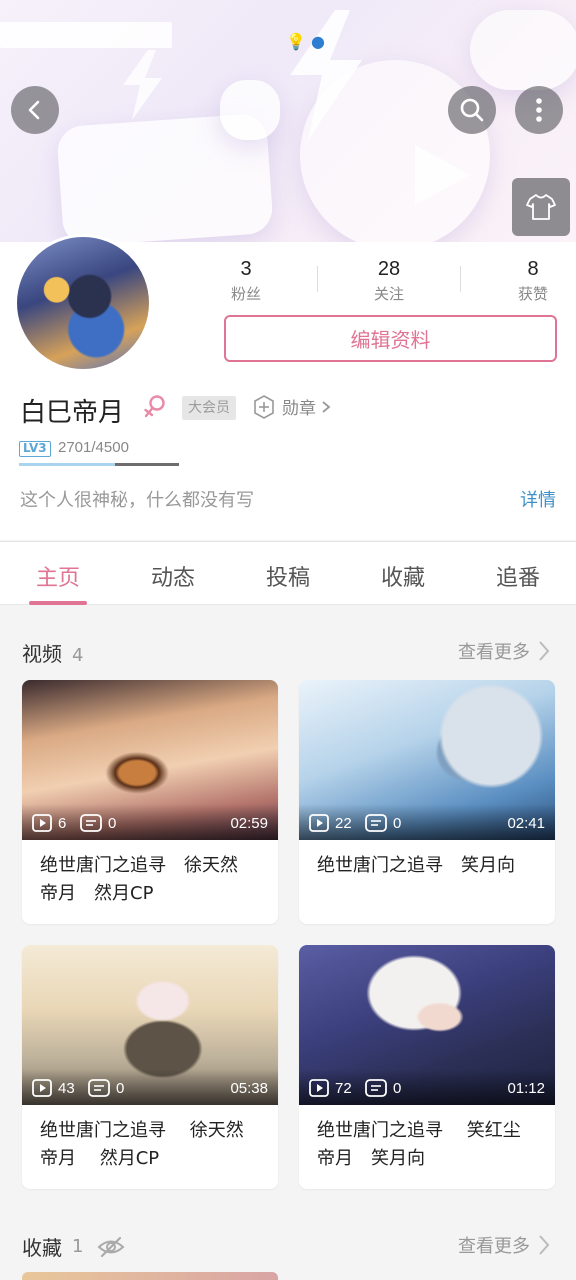 Image resolution: width=576 pixels, height=1280 pixels. Describe the element at coordinates (42, 1248) in the screenshot. I see `section-title-text: 收藏` at that location.